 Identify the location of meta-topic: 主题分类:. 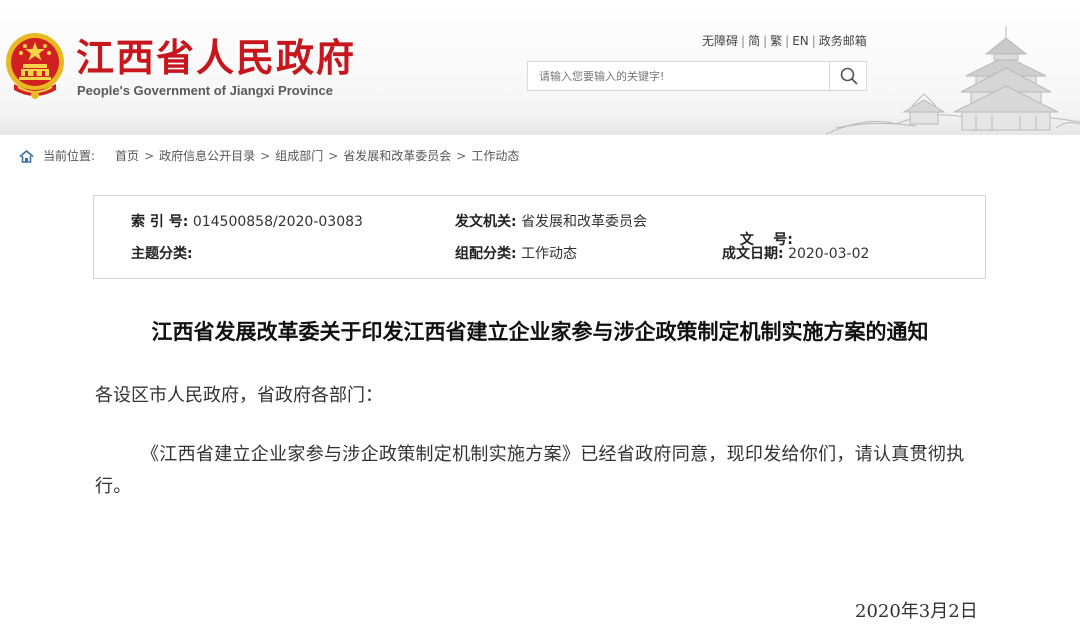
(162, 254).